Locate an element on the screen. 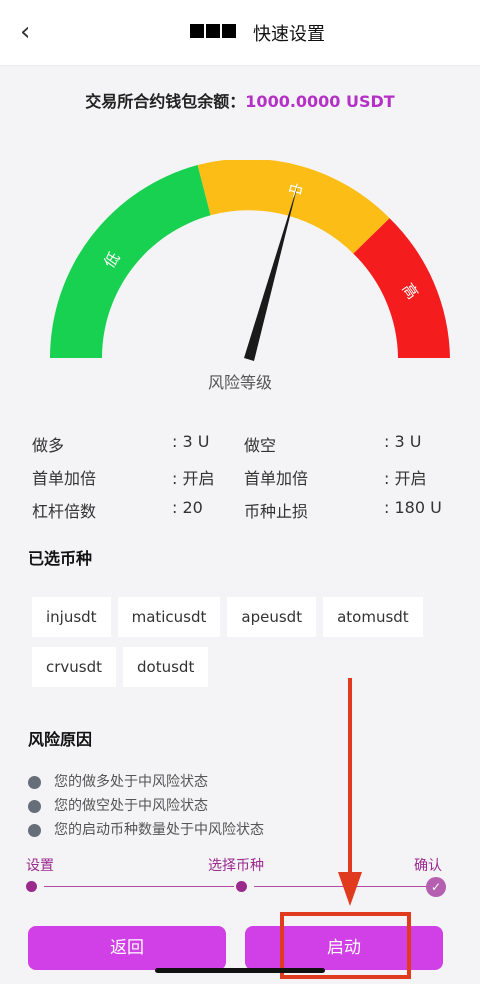 The image size is (480, 984). stat-row: 杠杆倍数 : 20 币种止损 : 180 U is located at coordinates (242, 514).